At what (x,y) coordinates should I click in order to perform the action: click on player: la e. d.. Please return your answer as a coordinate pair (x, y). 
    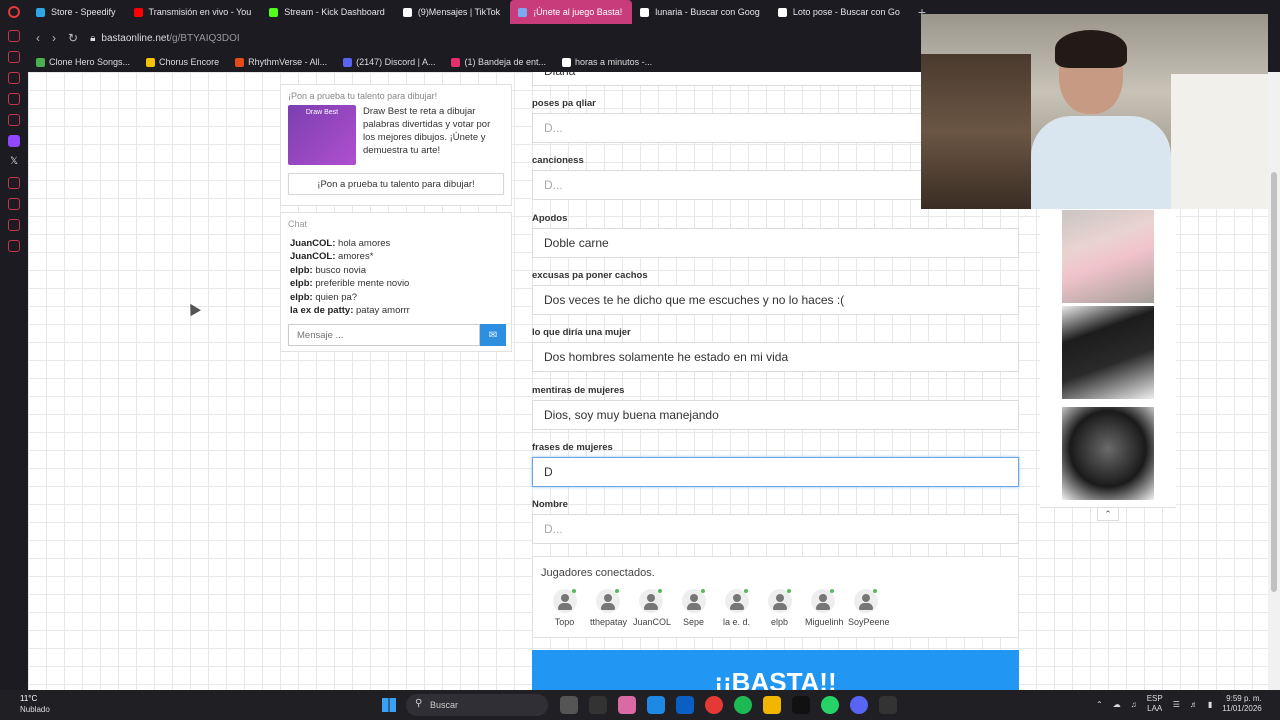
    Looking at the image, I should click on (736, 608).